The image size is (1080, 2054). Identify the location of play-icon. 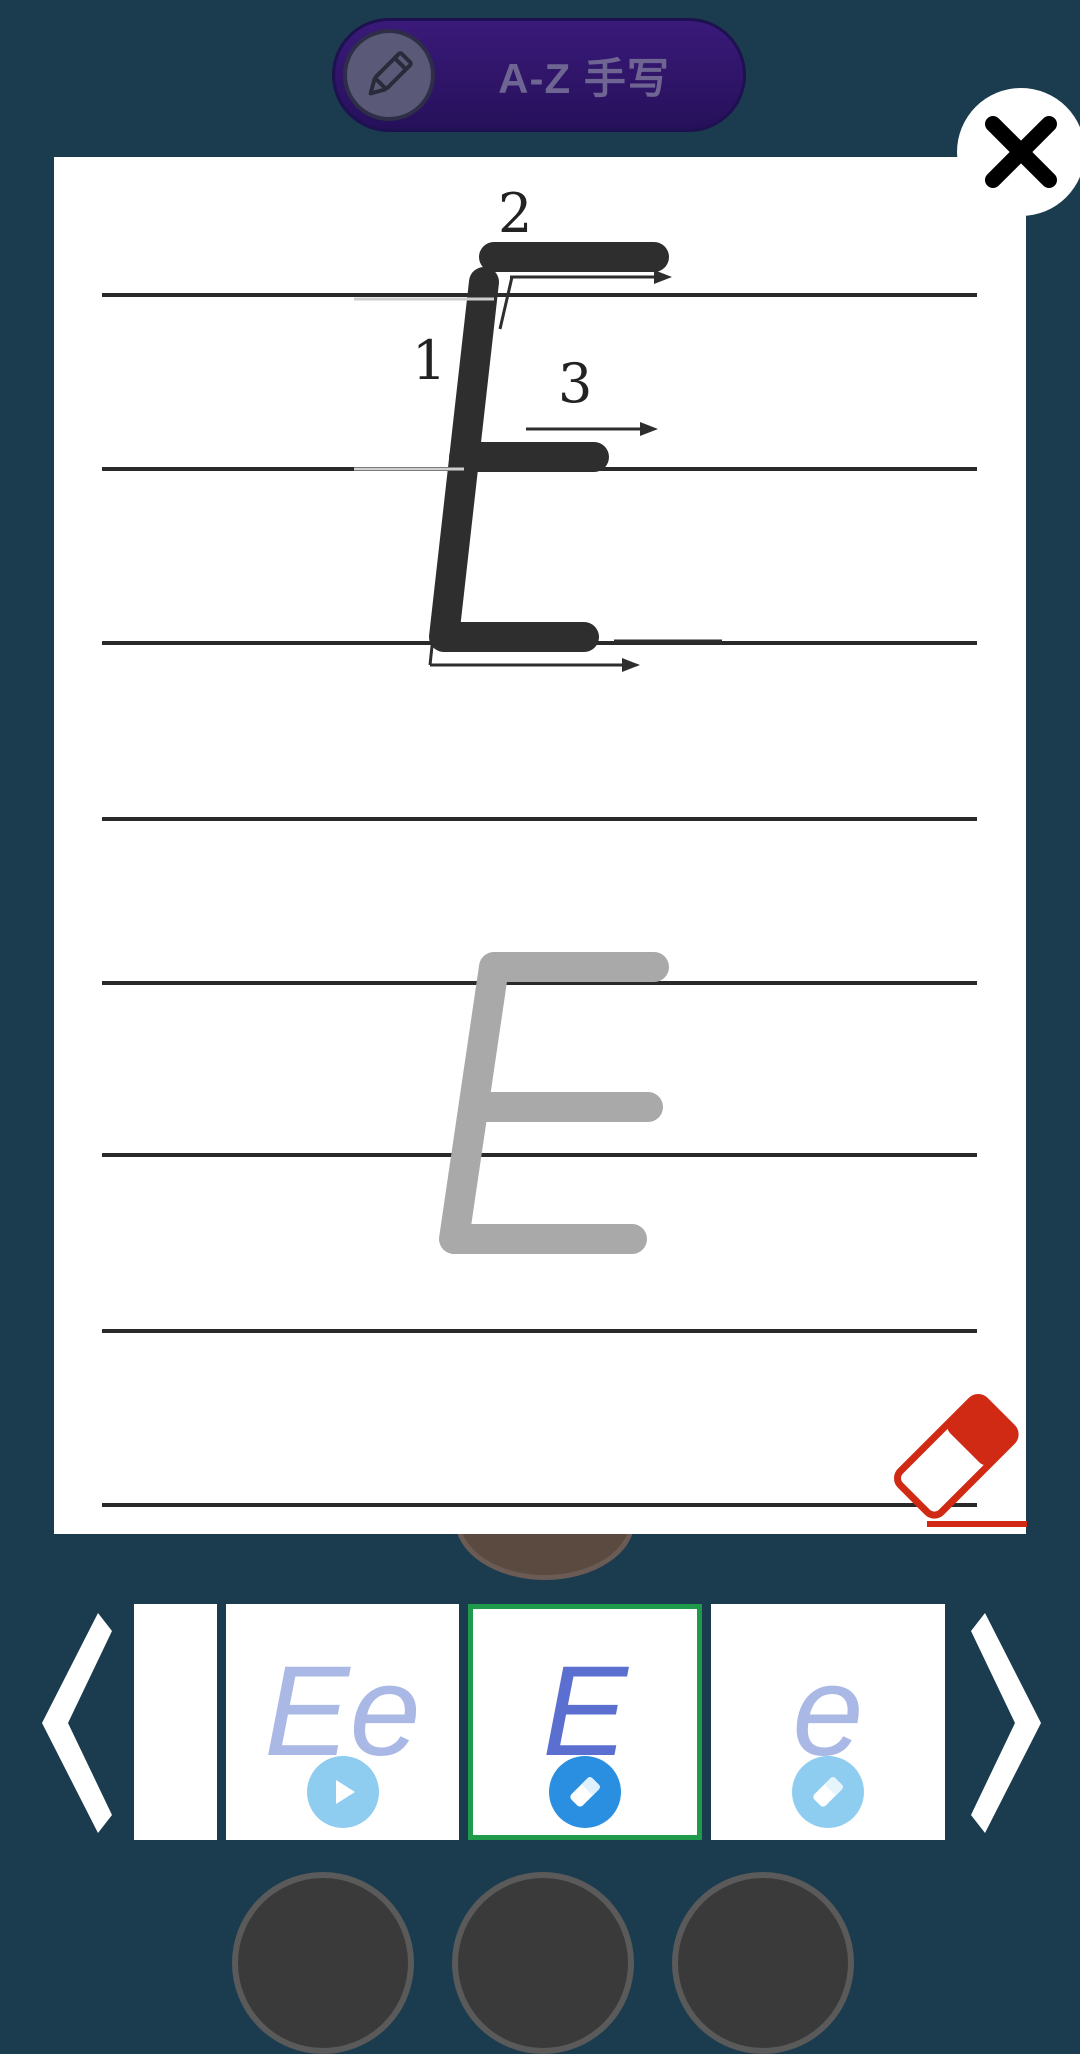
(342, 1792).